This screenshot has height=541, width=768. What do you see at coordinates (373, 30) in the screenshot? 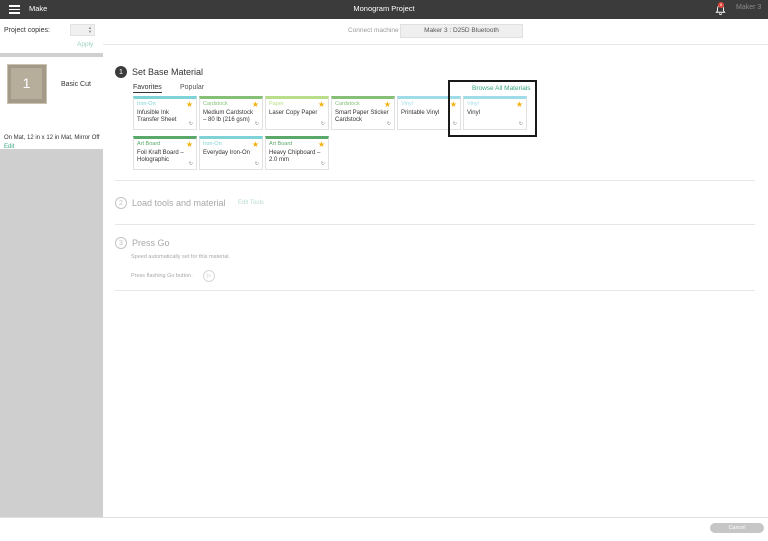
I see `connect-machine-label: Connect machine` at bounding box center [373, 30].